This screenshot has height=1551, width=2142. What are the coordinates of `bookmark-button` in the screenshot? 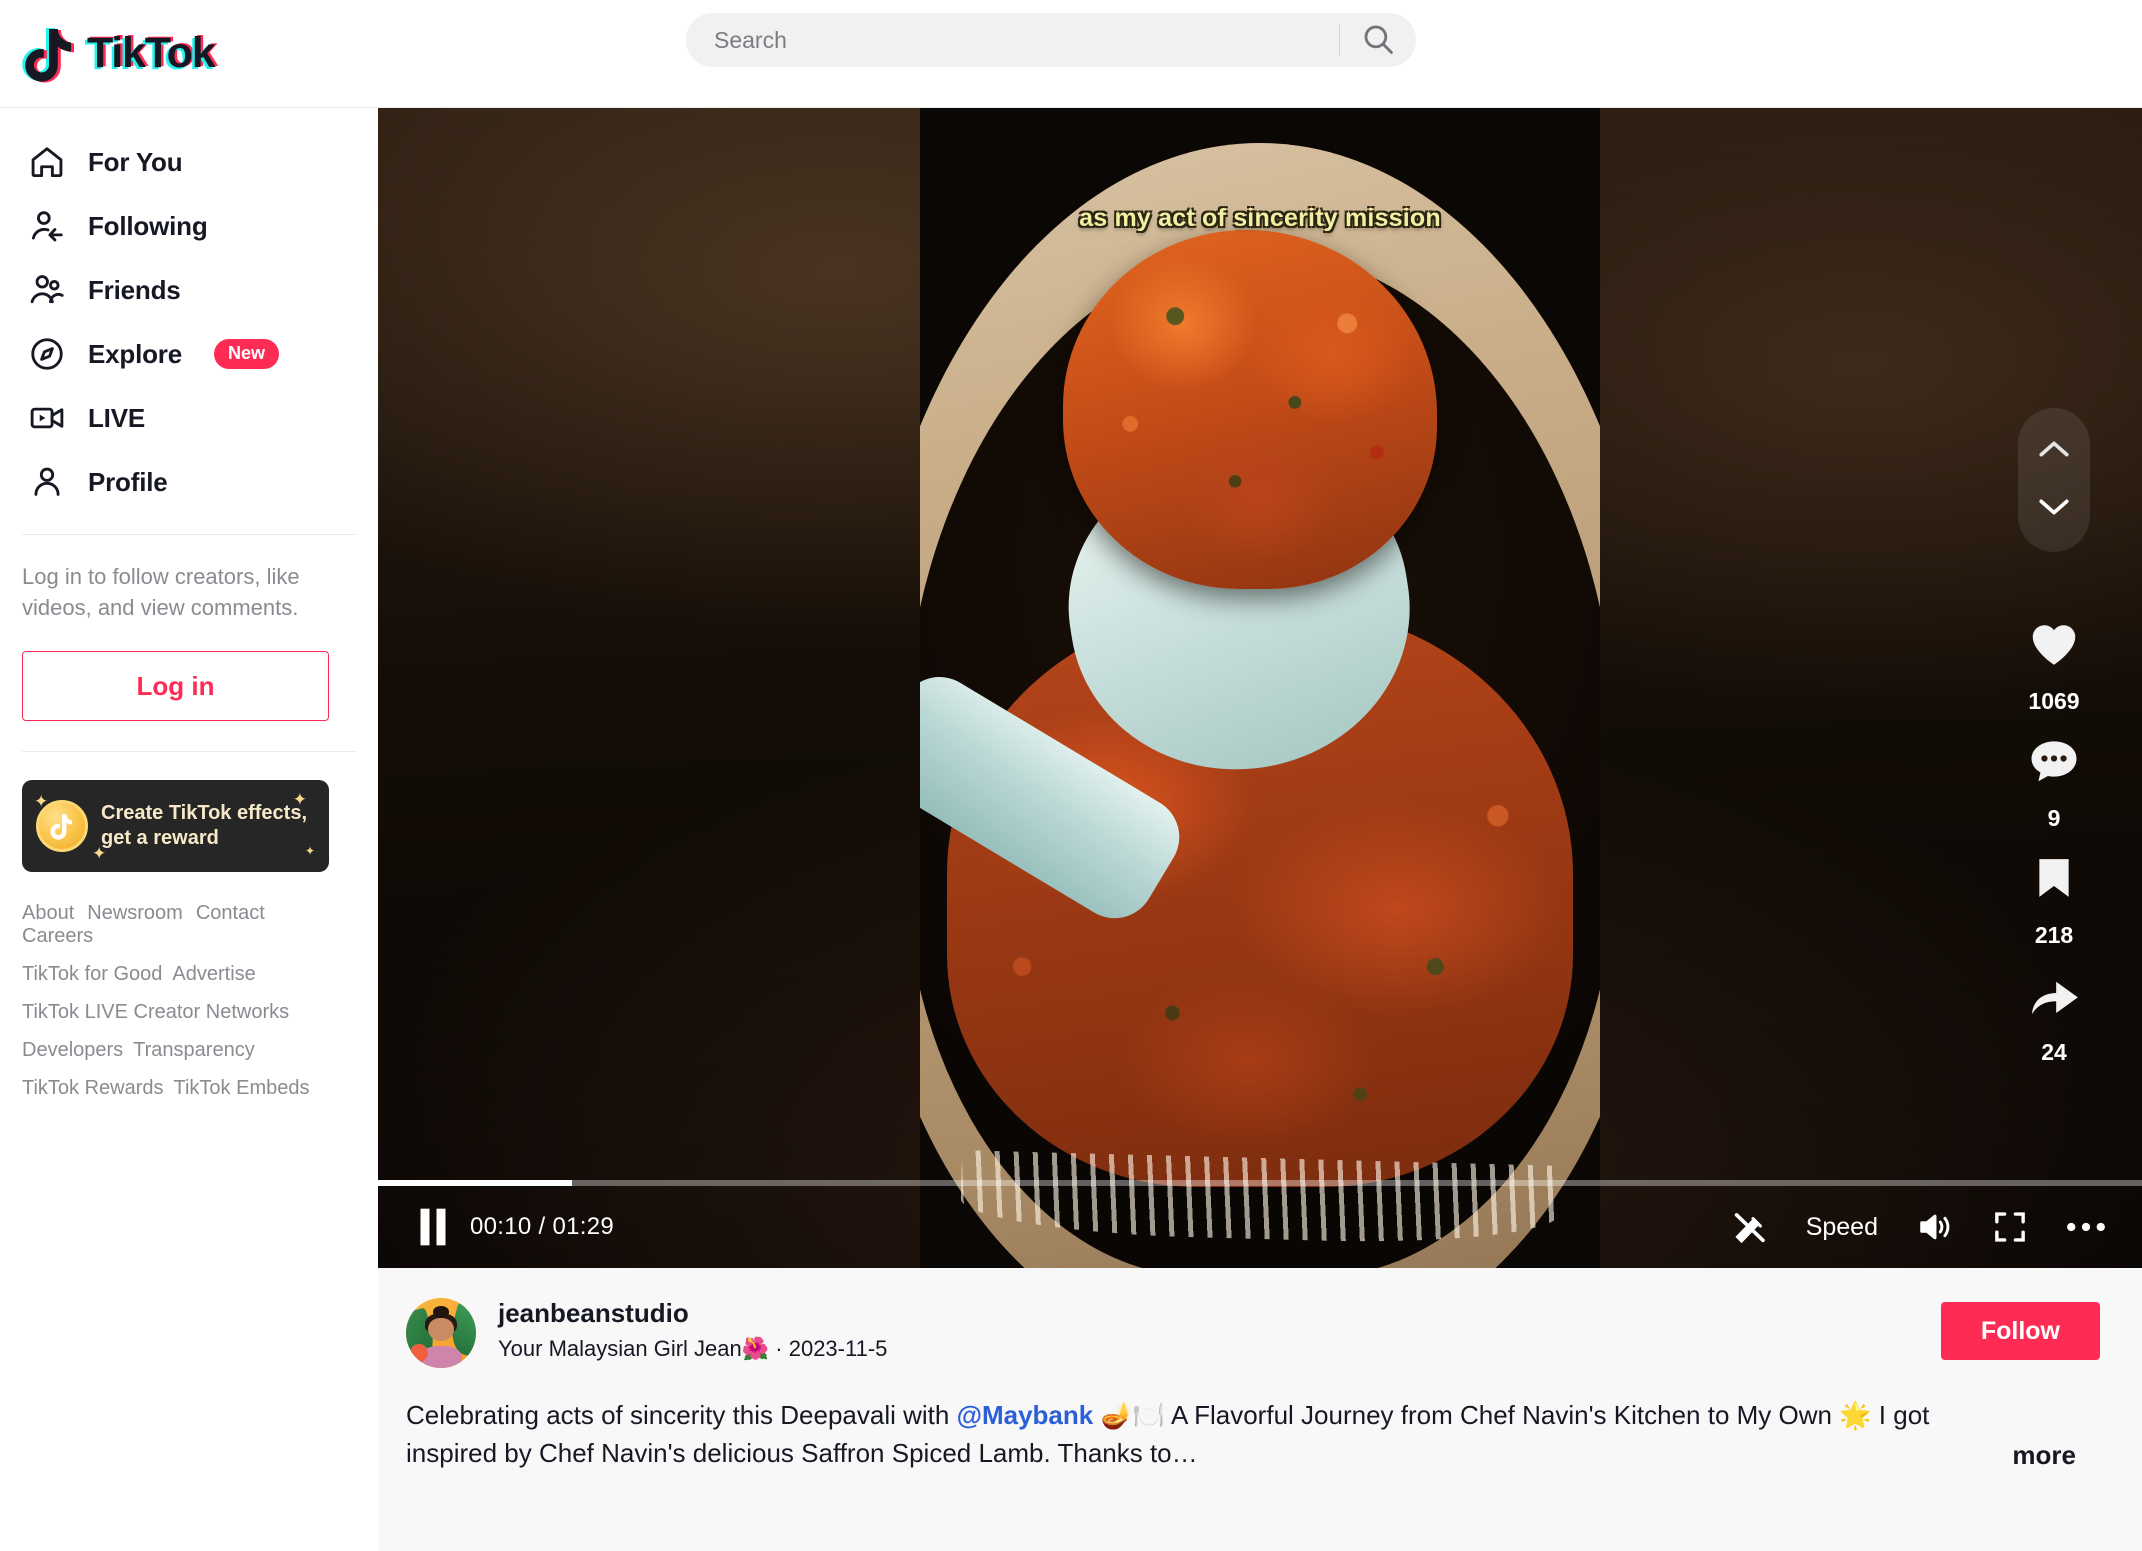 It's located at (2054, 878).